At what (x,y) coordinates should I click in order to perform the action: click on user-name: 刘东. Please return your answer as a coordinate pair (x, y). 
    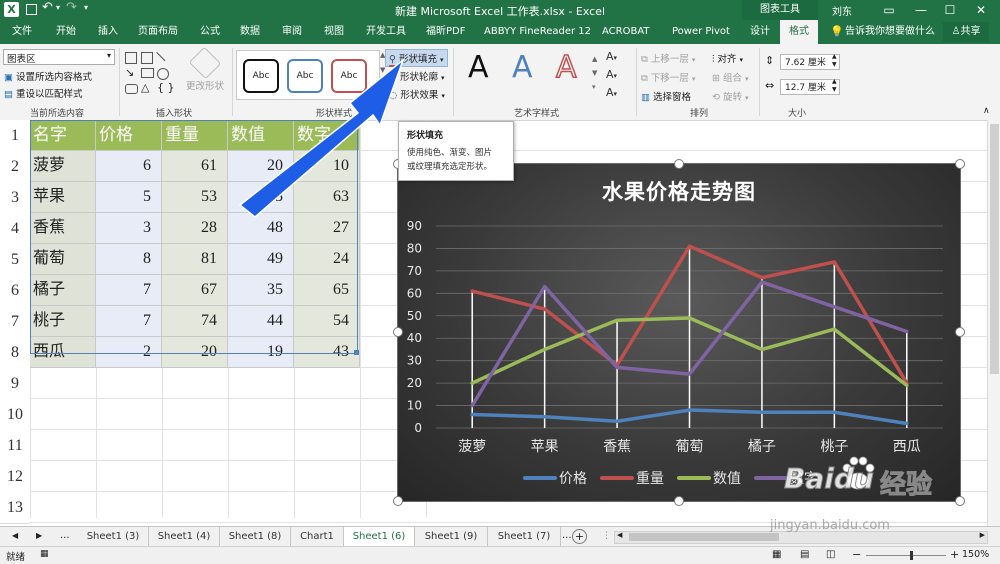
    Looking at the image, I should click on (842, 10).